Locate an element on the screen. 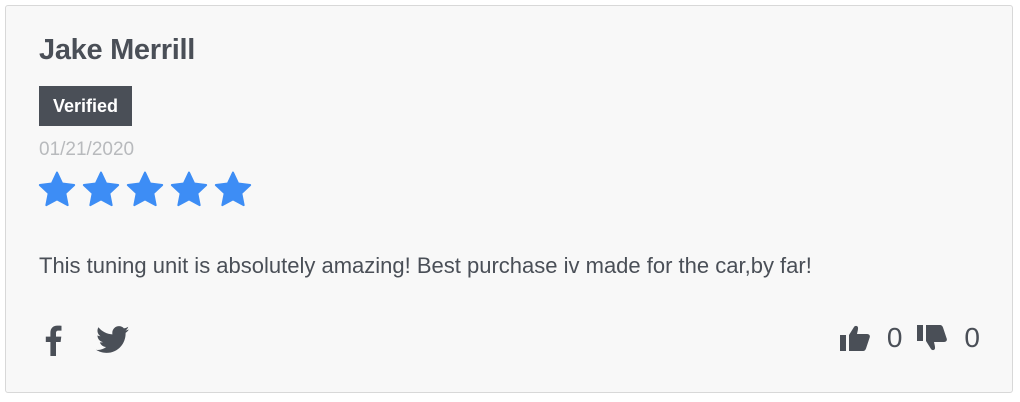 This screenshot has width=1020, height=402. star-rating is located at coordinates (145, 190).